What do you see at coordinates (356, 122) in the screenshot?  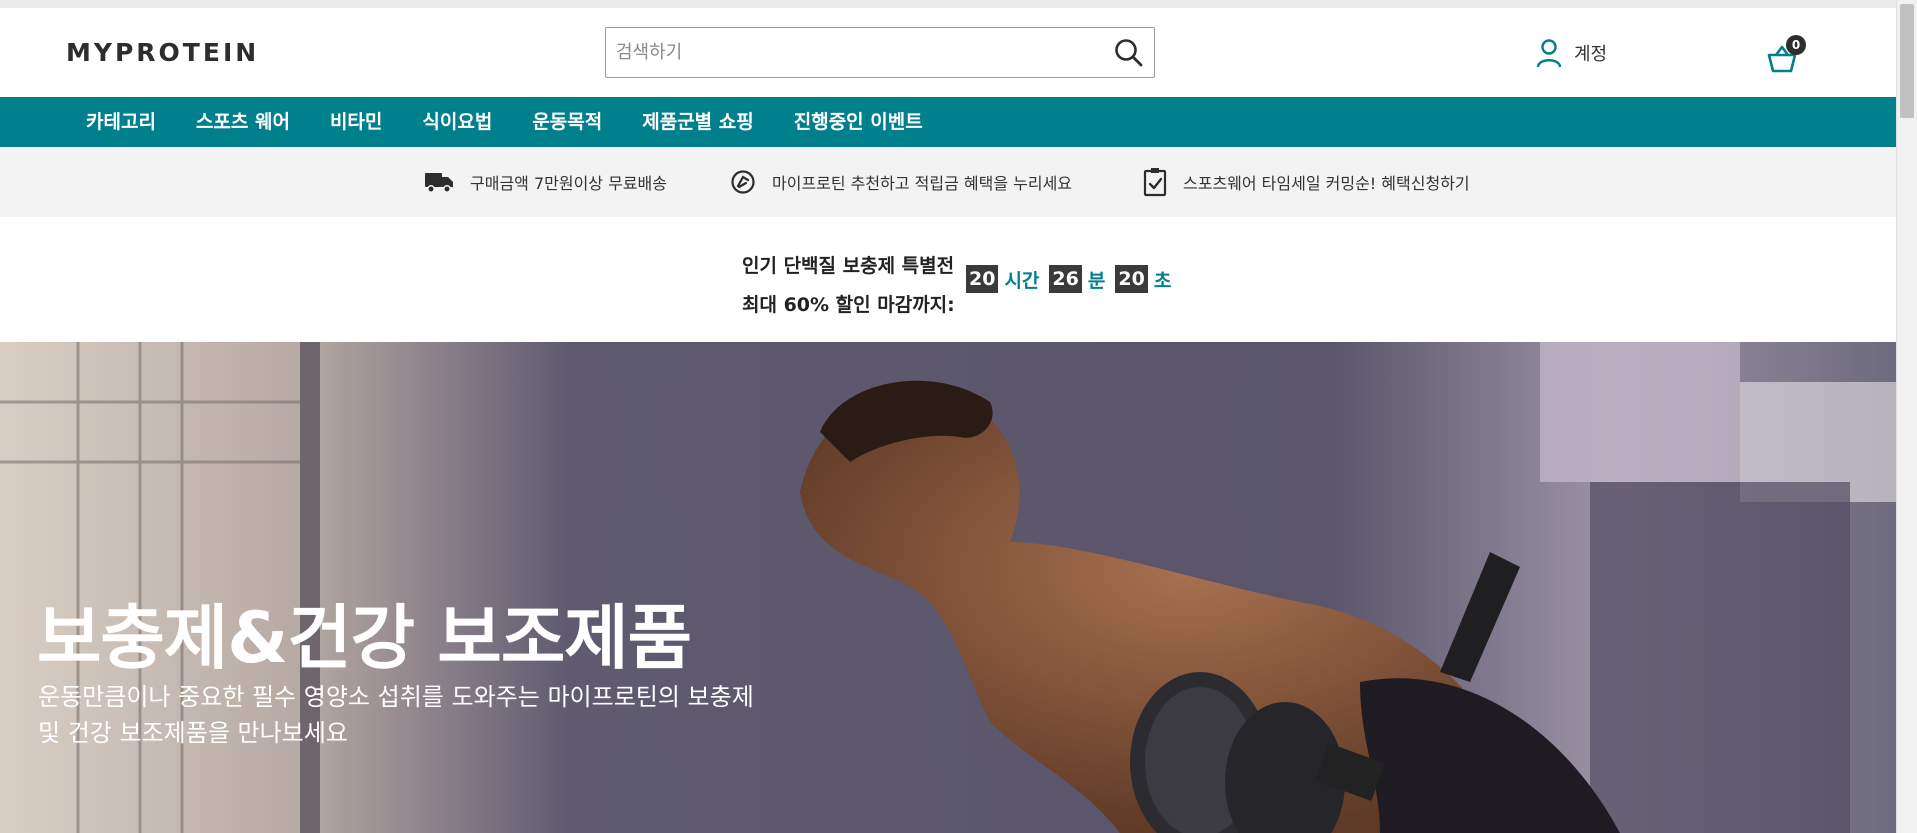 I see `nav-item-vitamins: 비타민` at bounding box center [356, 122].